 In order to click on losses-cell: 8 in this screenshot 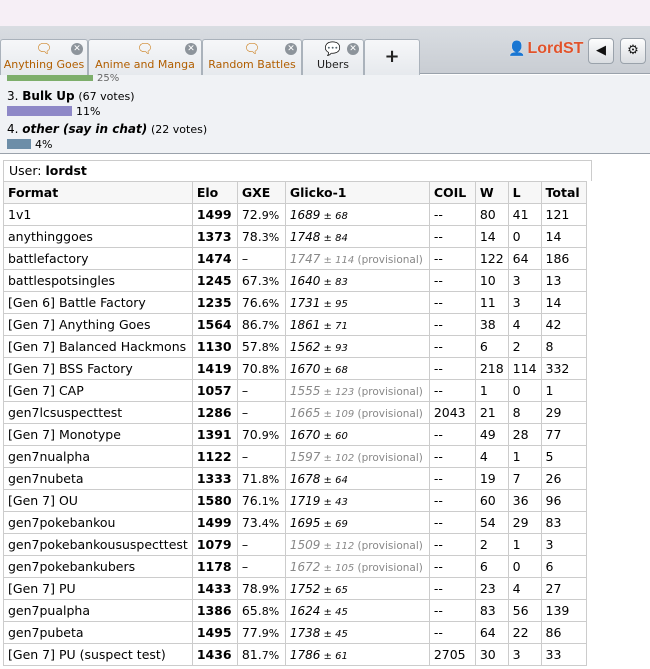, I will do `click(524, 412)`.